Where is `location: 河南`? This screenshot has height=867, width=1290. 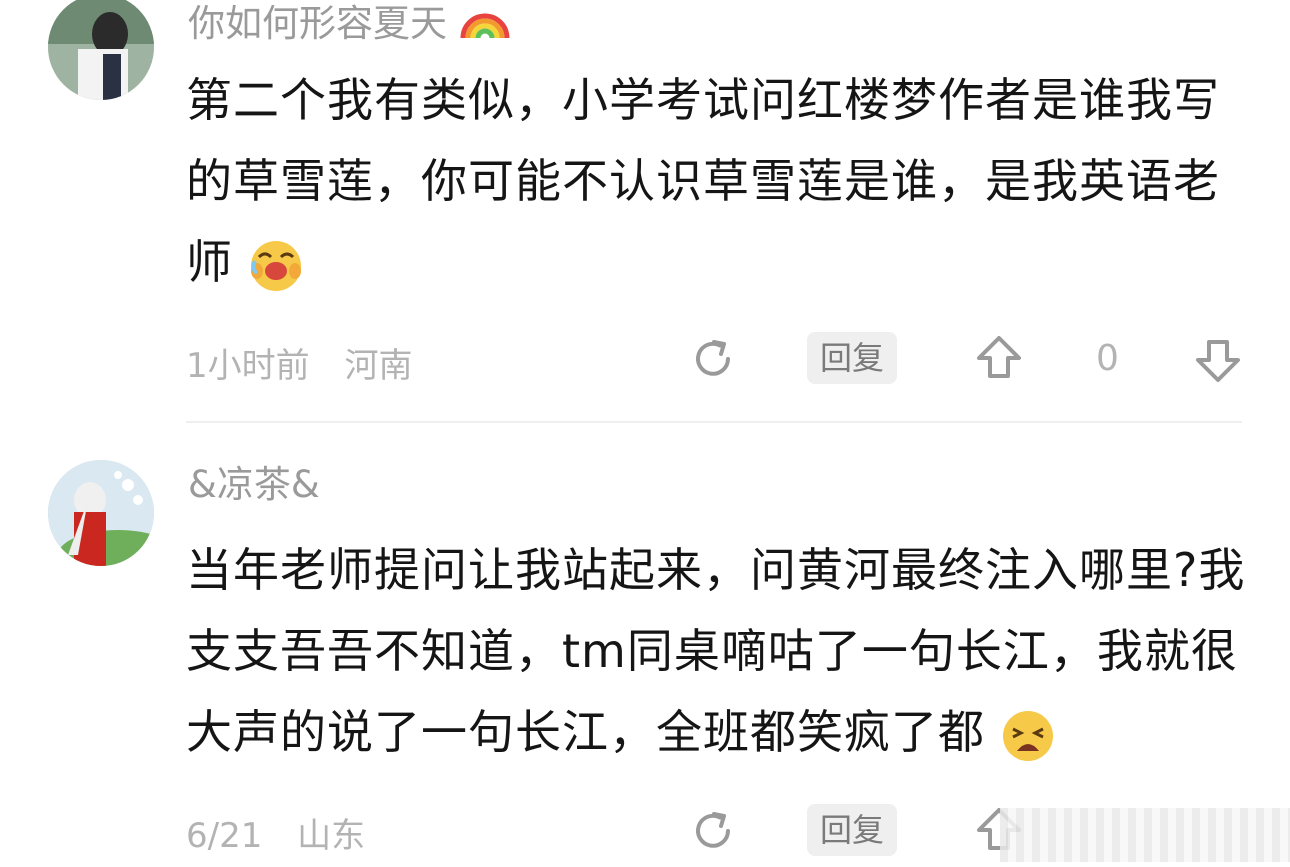 location: 河南 is located at coordinates (378, 366).